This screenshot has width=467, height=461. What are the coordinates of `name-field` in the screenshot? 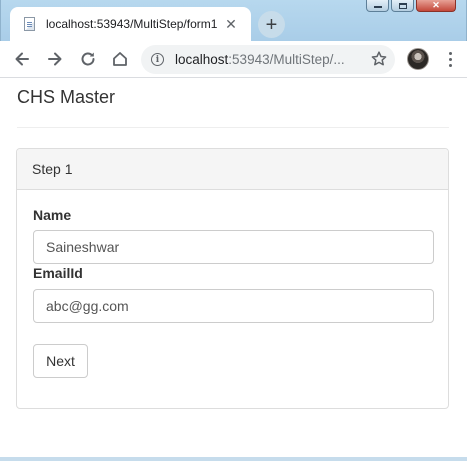 It's located at (233, 247).